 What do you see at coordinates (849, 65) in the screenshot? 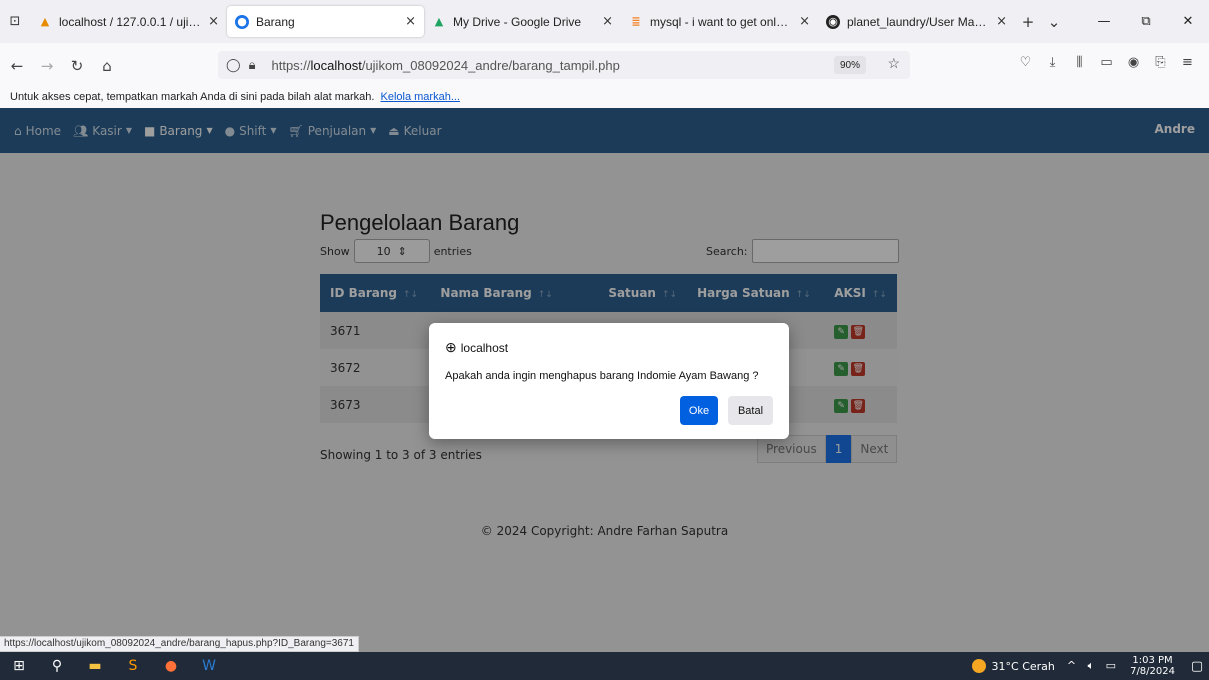
I see `zoom-indicator: 90%` at bounding box center [849, 65].